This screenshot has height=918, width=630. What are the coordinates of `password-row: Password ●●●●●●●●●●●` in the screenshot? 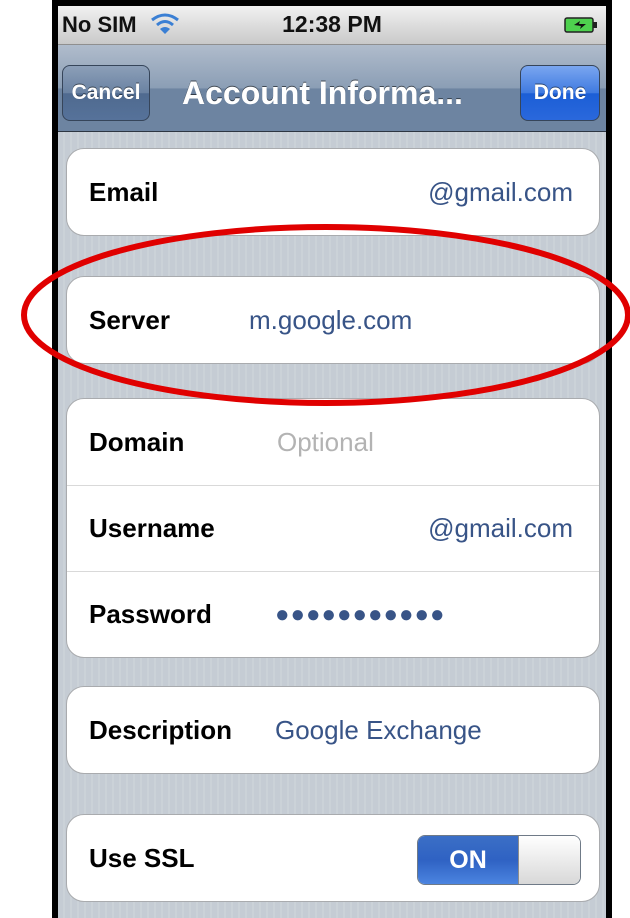 It's located at (333, 614).